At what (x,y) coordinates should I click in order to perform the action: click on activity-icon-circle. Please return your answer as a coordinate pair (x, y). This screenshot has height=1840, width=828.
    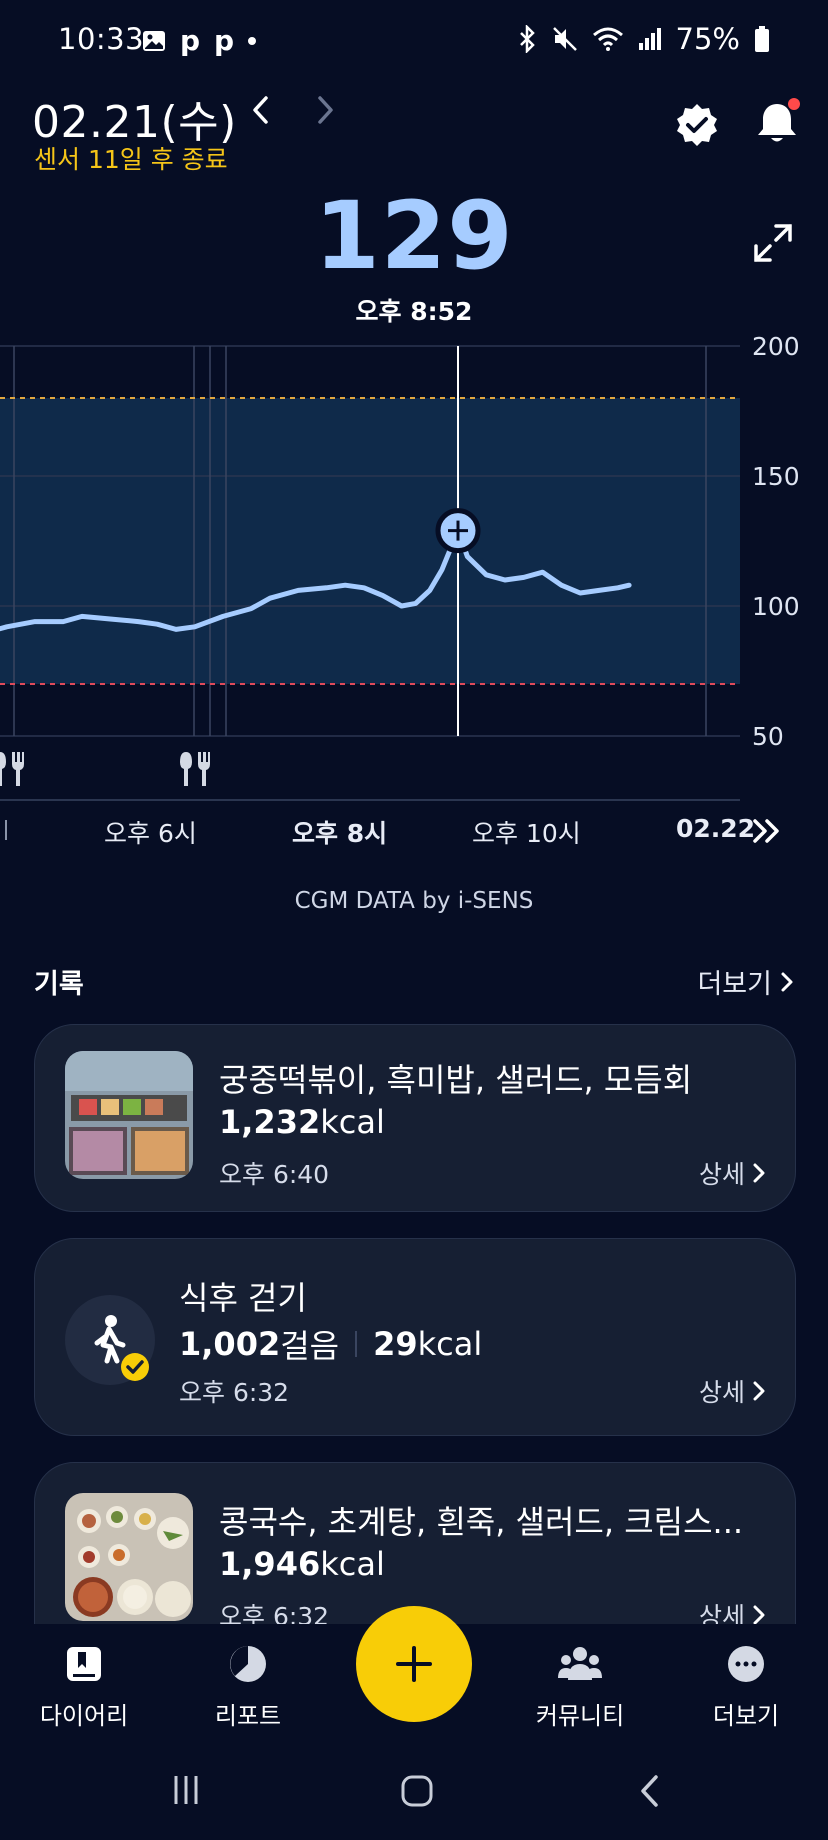
    Looking at the image, I should click on (110, 1340).